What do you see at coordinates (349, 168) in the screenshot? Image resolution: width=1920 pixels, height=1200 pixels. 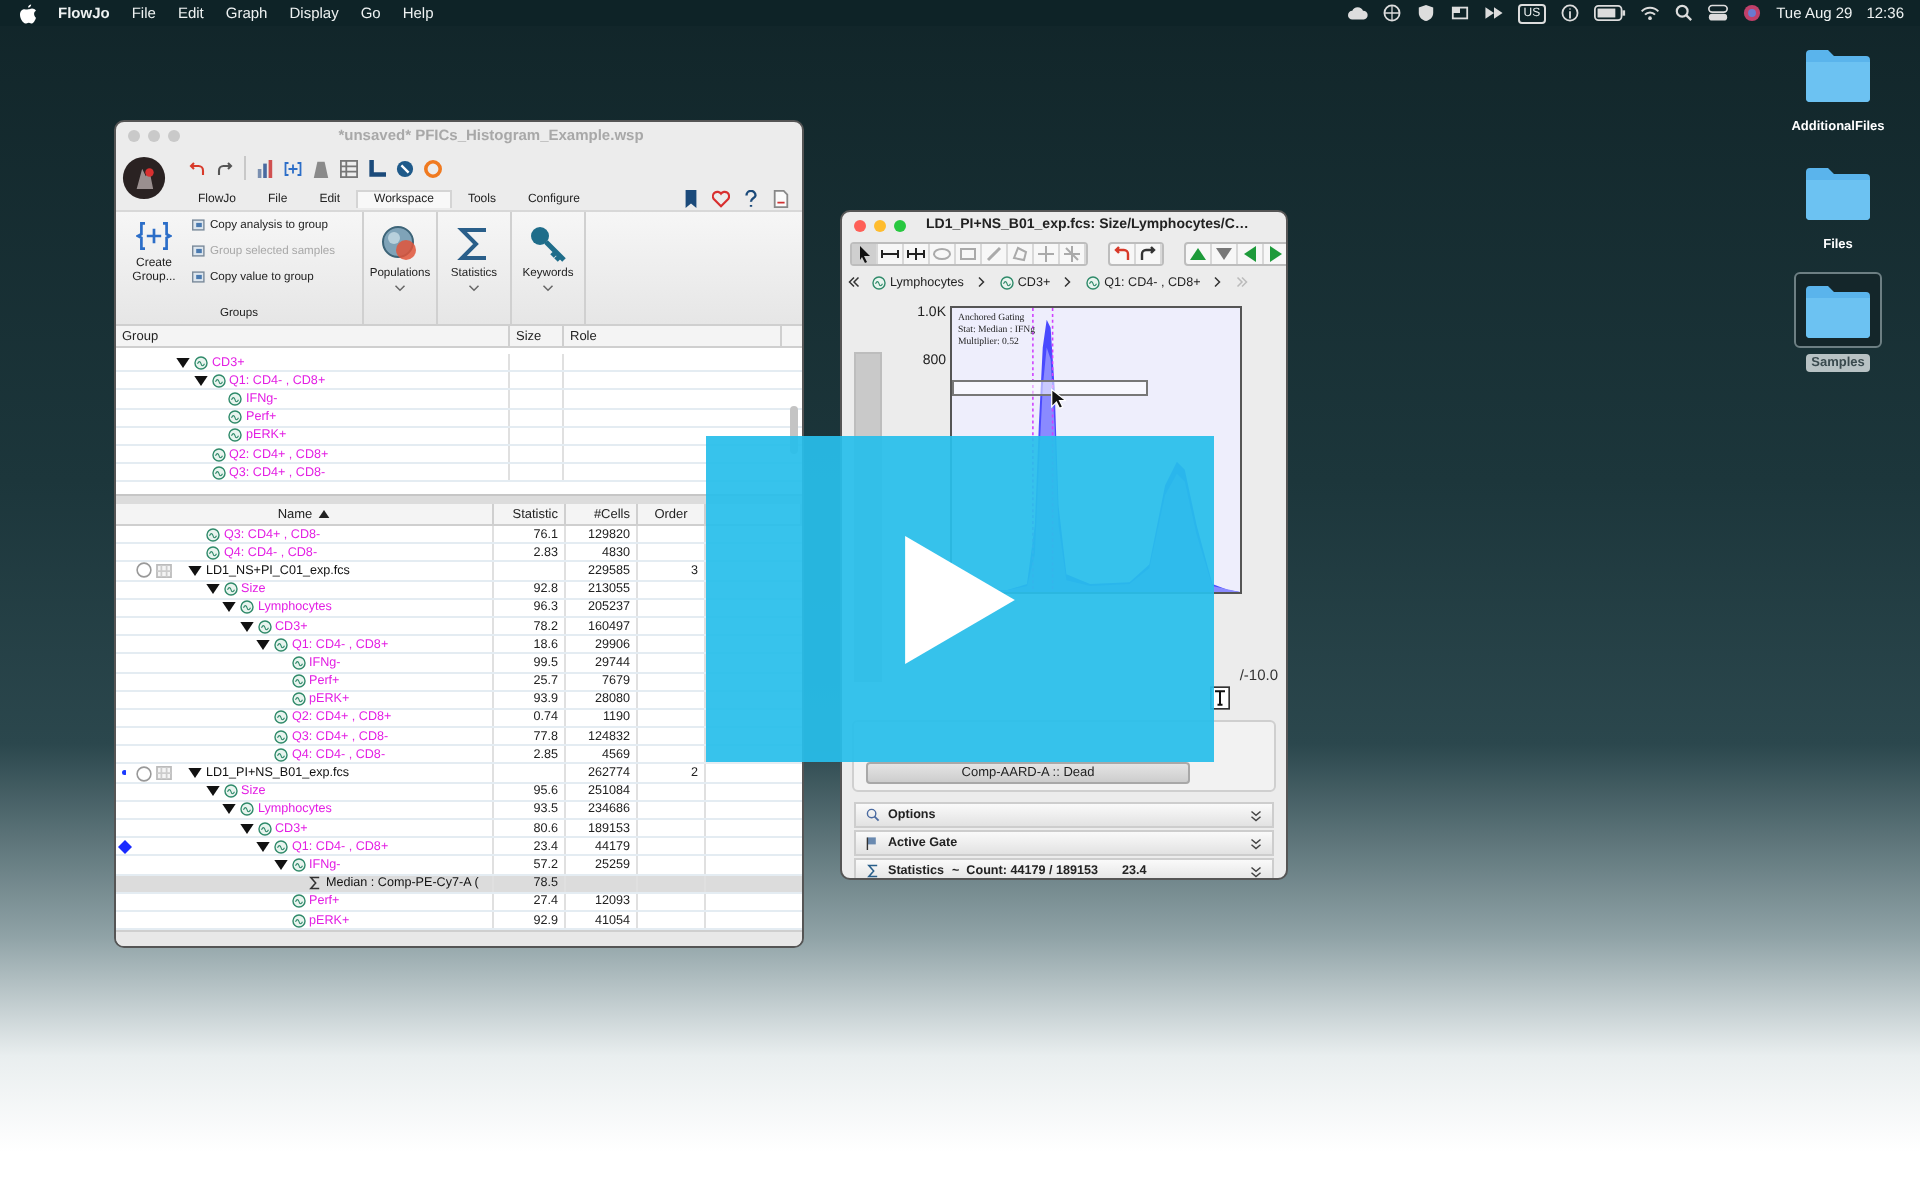 I see `table-icon` at bounding box center [349, 168].